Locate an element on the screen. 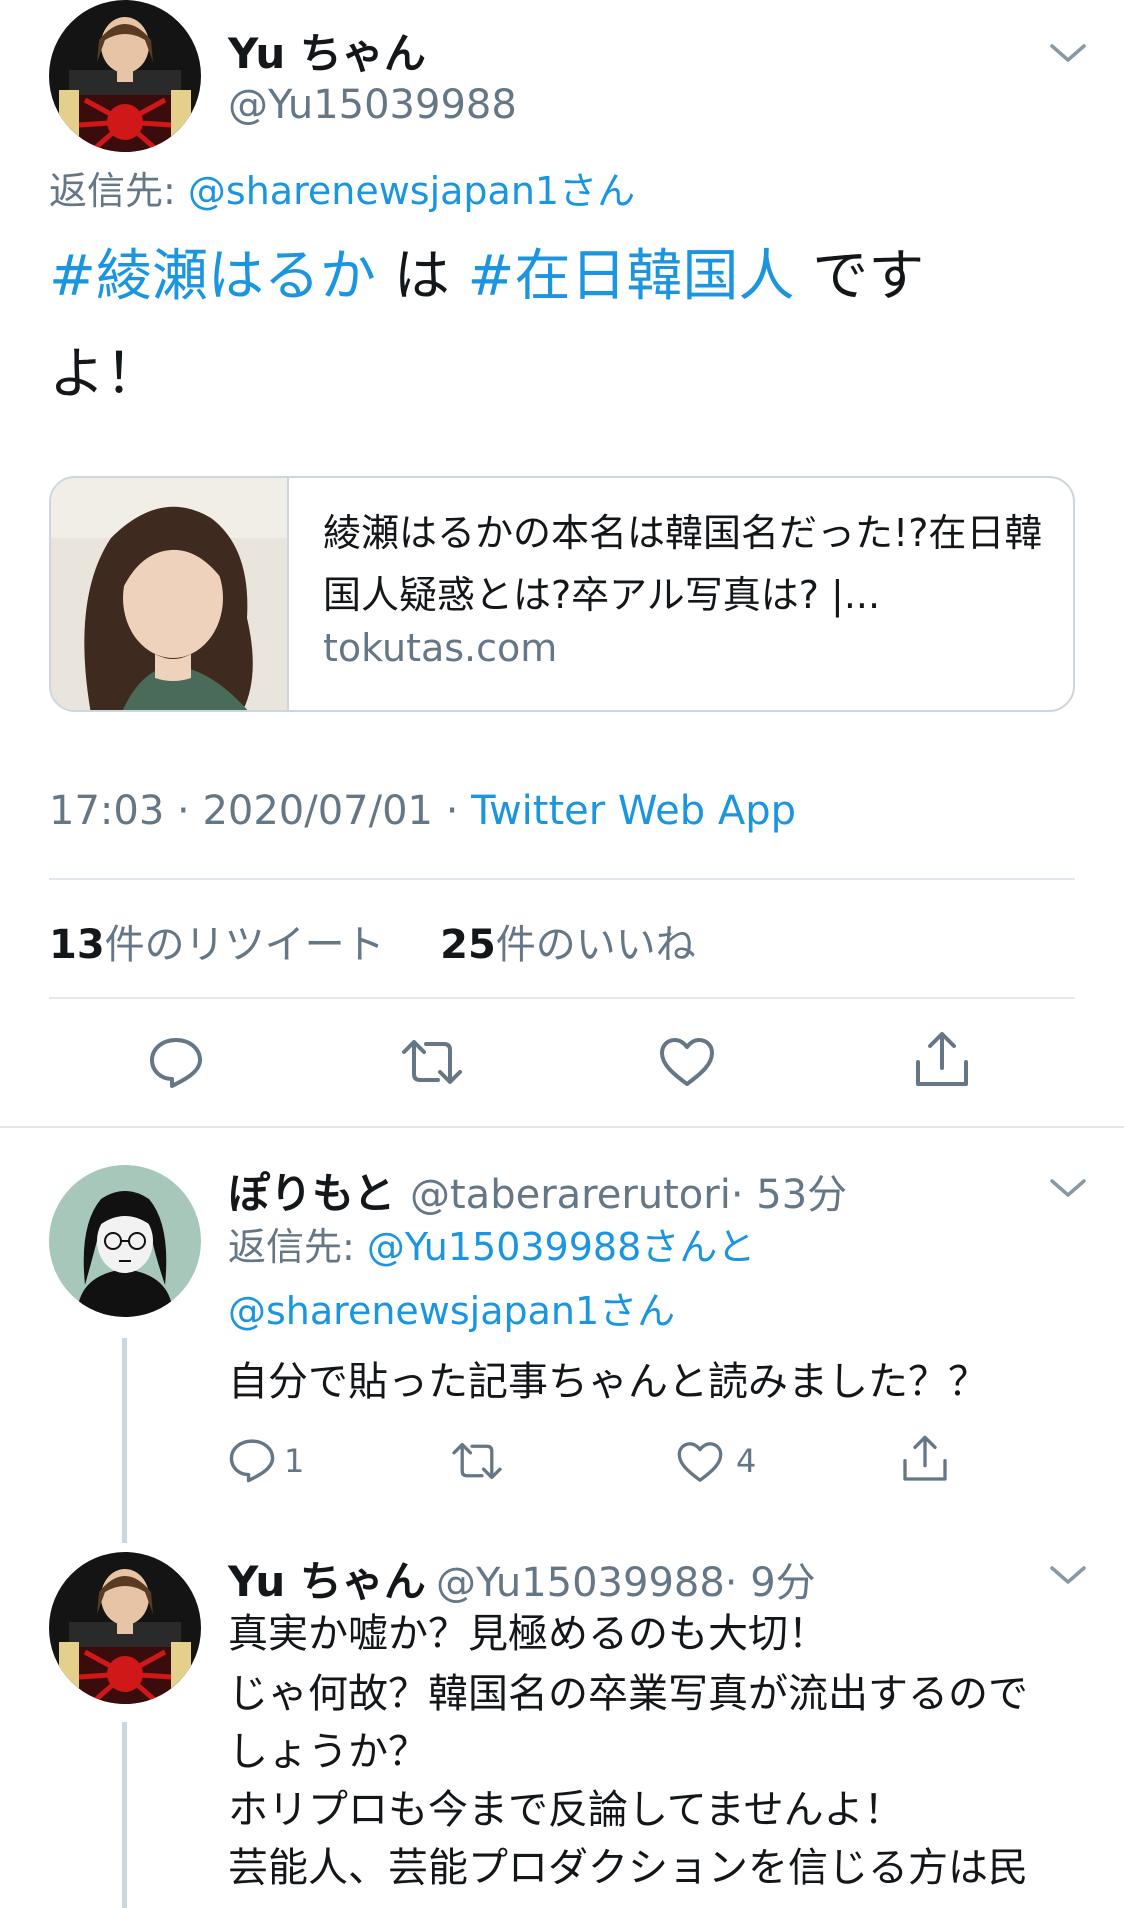 The width and height of the screenshot is (1124, 1908). reply-context: 返信先: @Yu15039988さんと is located at coordinates (491, 1243).